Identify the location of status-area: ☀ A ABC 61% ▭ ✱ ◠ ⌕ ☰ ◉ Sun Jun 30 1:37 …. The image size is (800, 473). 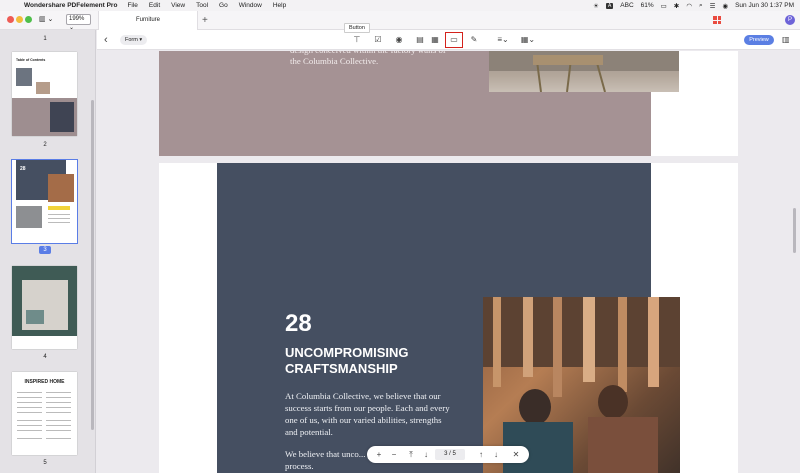
(693, 5).